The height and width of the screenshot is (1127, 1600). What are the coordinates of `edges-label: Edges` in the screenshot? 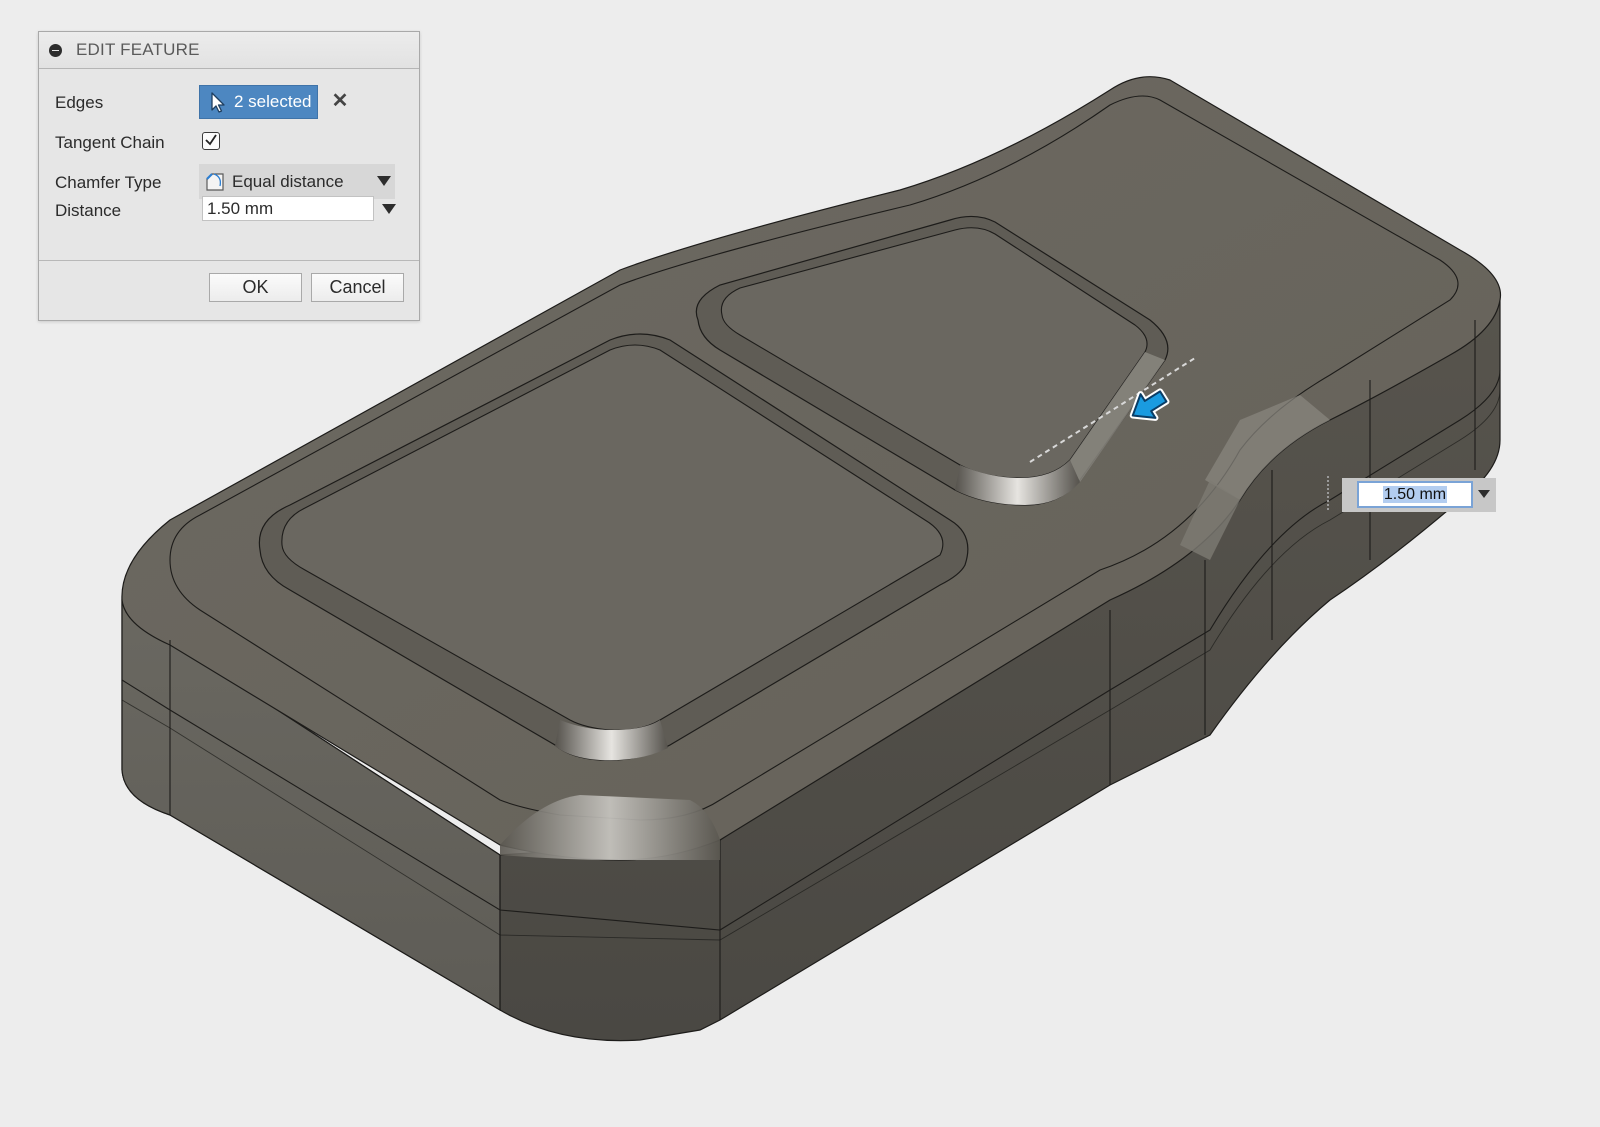 It's located at (79, 102).